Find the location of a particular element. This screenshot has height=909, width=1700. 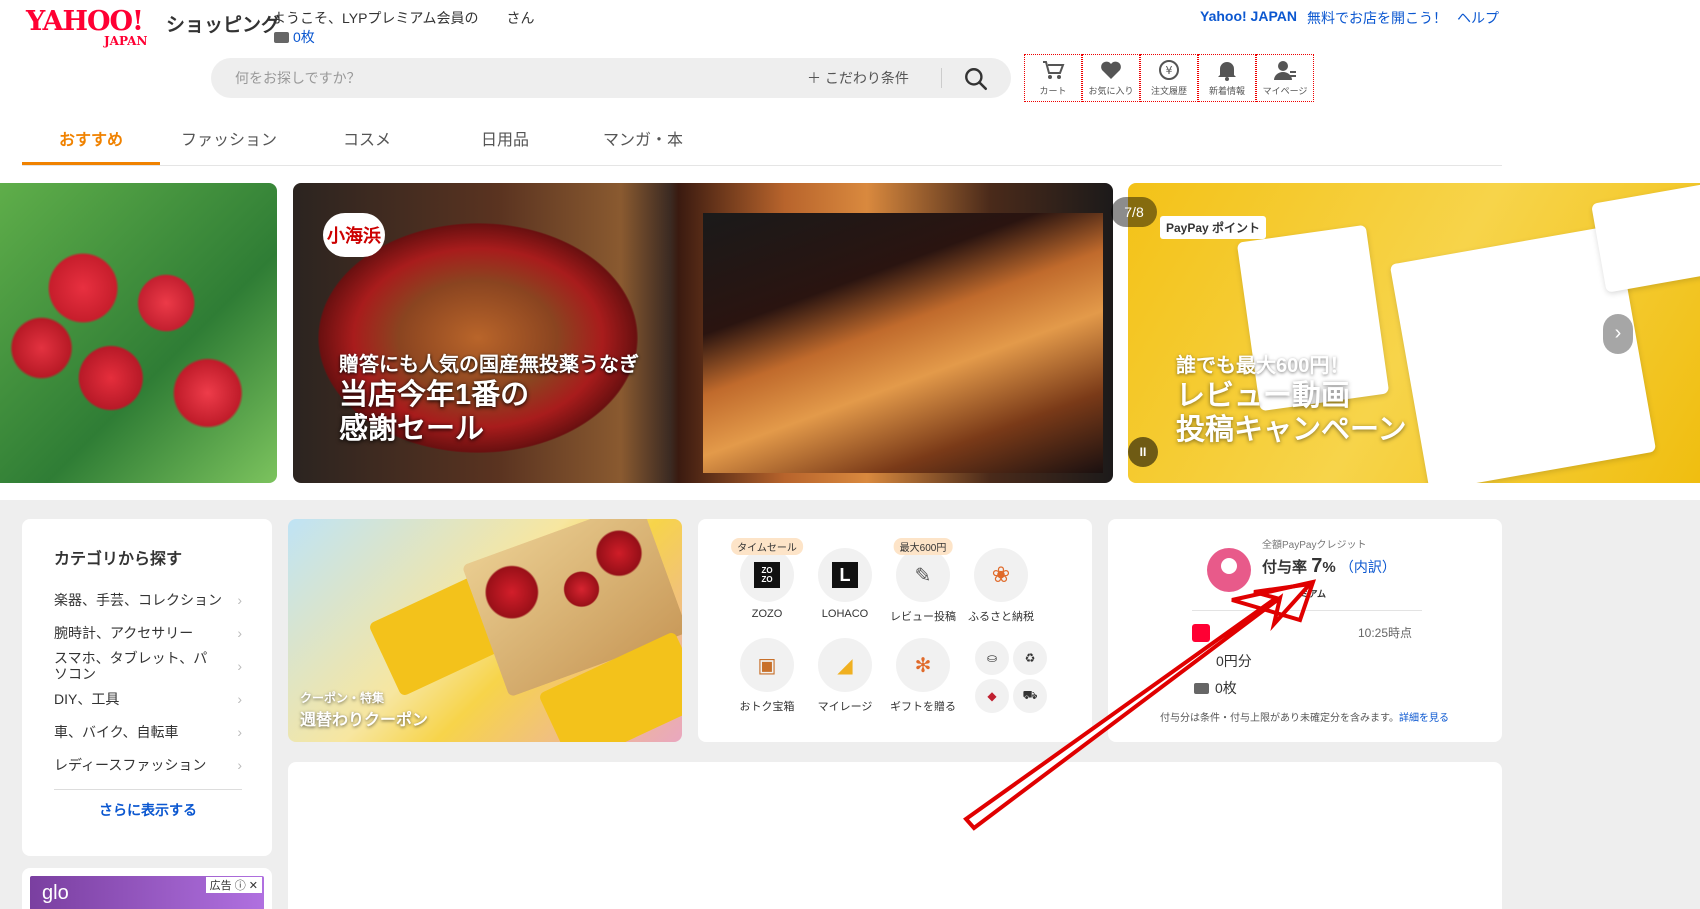

service-lohaco: L LOHACO is located at coordinates (845, 584).